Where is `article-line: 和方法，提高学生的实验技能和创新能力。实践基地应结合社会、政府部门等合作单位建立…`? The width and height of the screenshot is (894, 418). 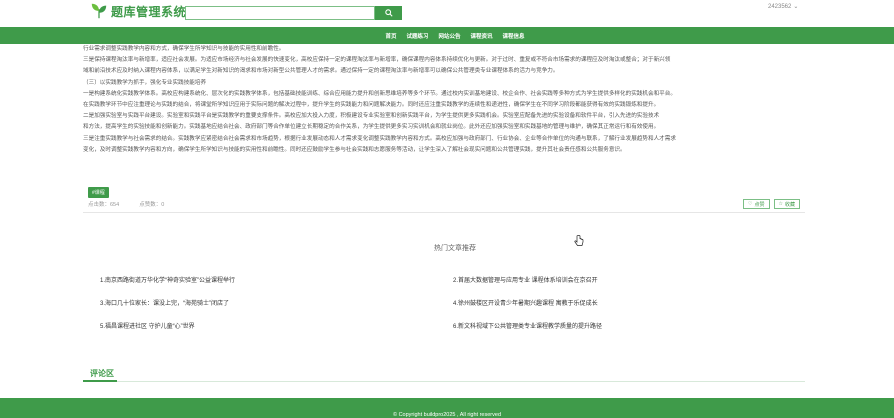
article-line: 和方法，提高学生的实验技能和创新能力。实践基地应结合社会、政府部门等合作单位建立… is located at coordinates (371, 127).